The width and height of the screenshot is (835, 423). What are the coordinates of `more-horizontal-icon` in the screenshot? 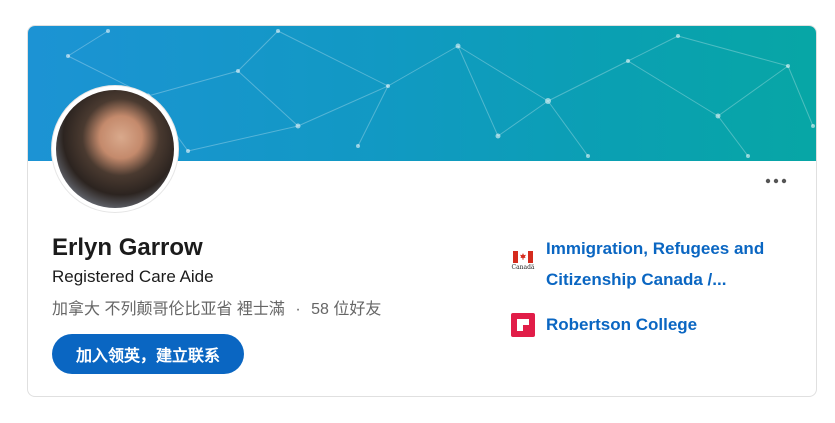 It's located at (776, 181).